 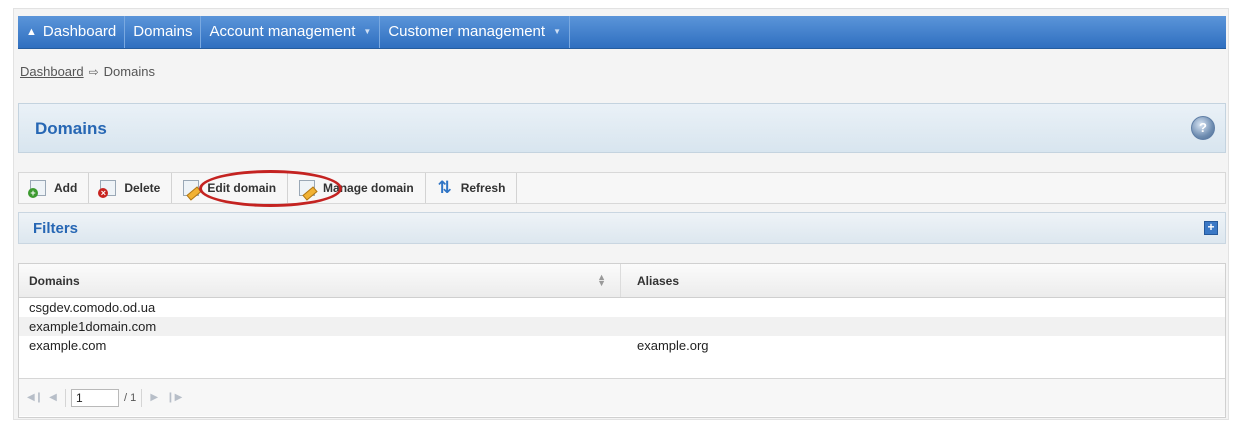 What do you see at coordinates (622, 128) in the screenshot?
I see `page-header: Domains ?` at bounding box center [622, 128].